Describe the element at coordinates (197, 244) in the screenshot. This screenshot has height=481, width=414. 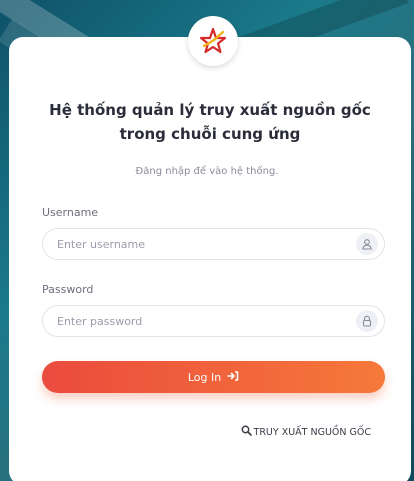
I see `username-input` at that location.